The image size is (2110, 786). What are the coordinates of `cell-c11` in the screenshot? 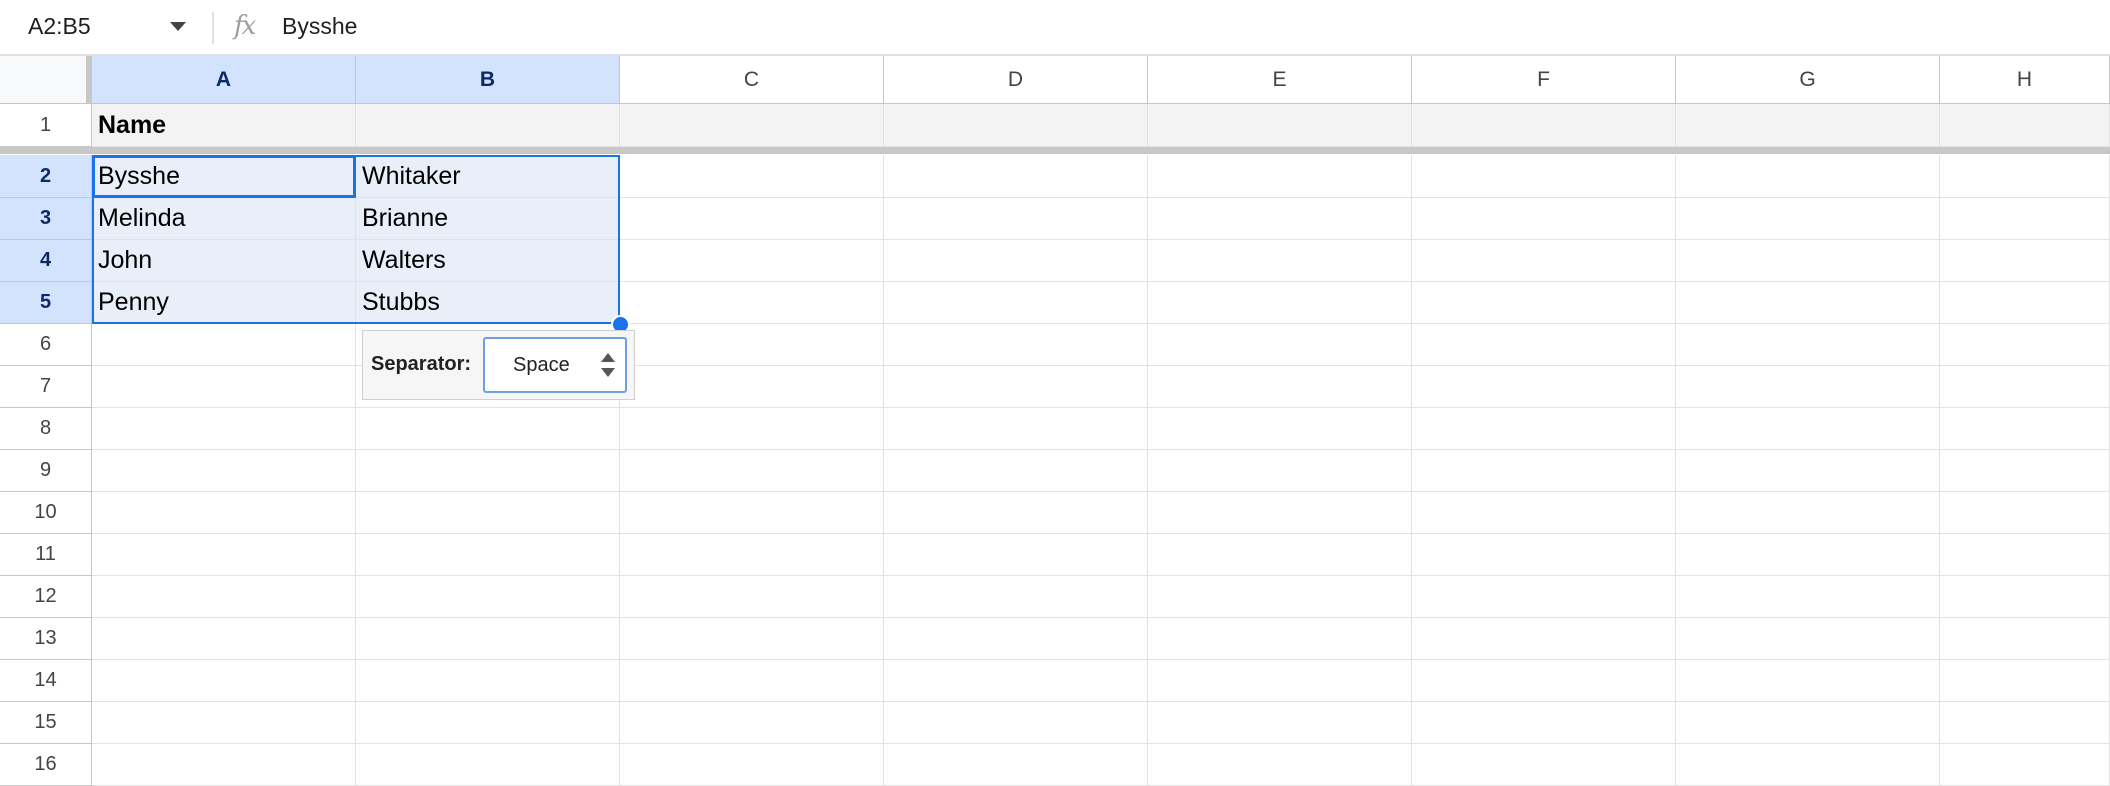 It's located at (752, 555).